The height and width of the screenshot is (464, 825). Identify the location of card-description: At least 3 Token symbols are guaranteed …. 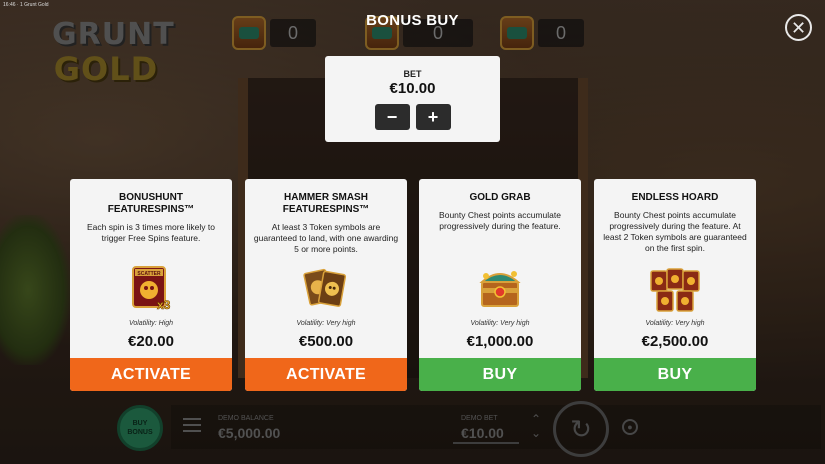
(326, 238).